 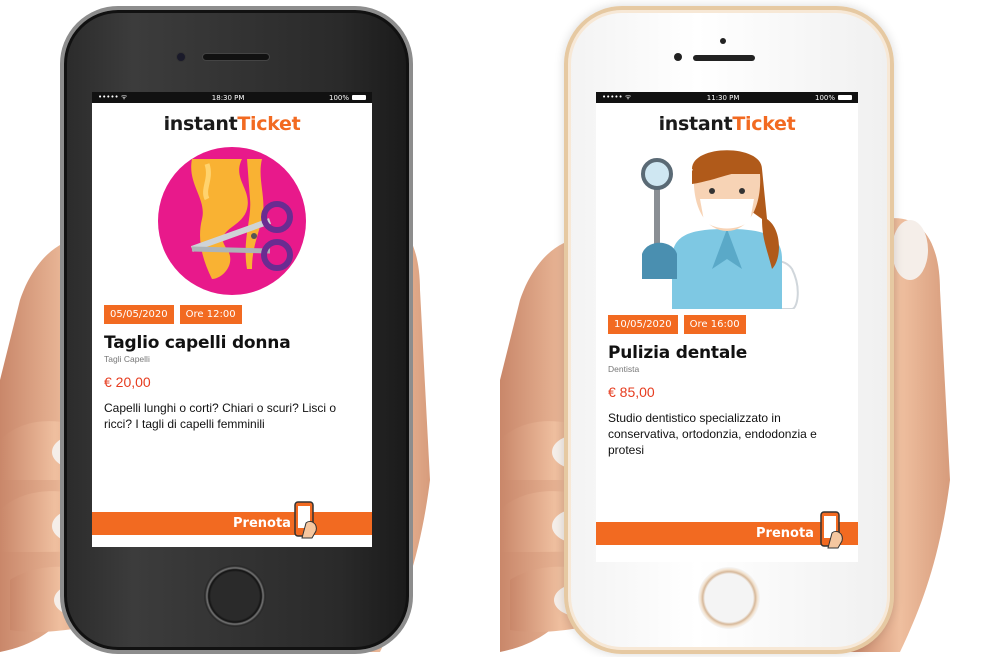 What do you see at coordinates (139, 314) in the screenshot?
I see `date-badge: 05/05/2020` at bounding box center [139, 314].